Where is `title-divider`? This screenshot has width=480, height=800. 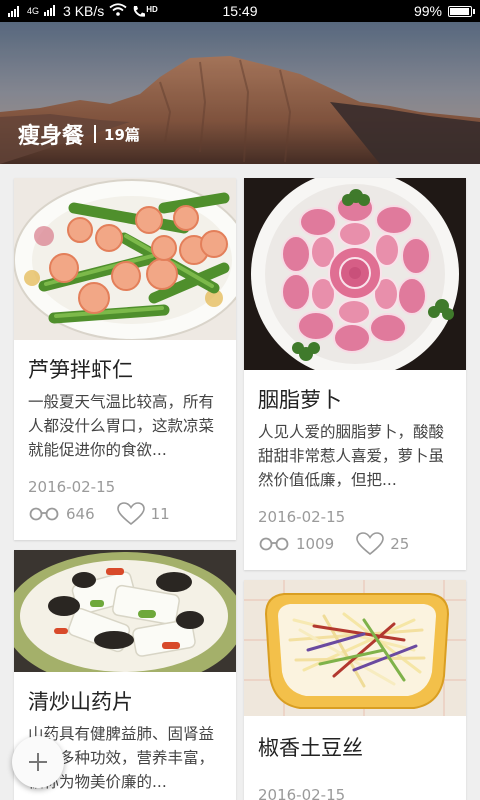 title-divider is located at coordinates (95, 134).